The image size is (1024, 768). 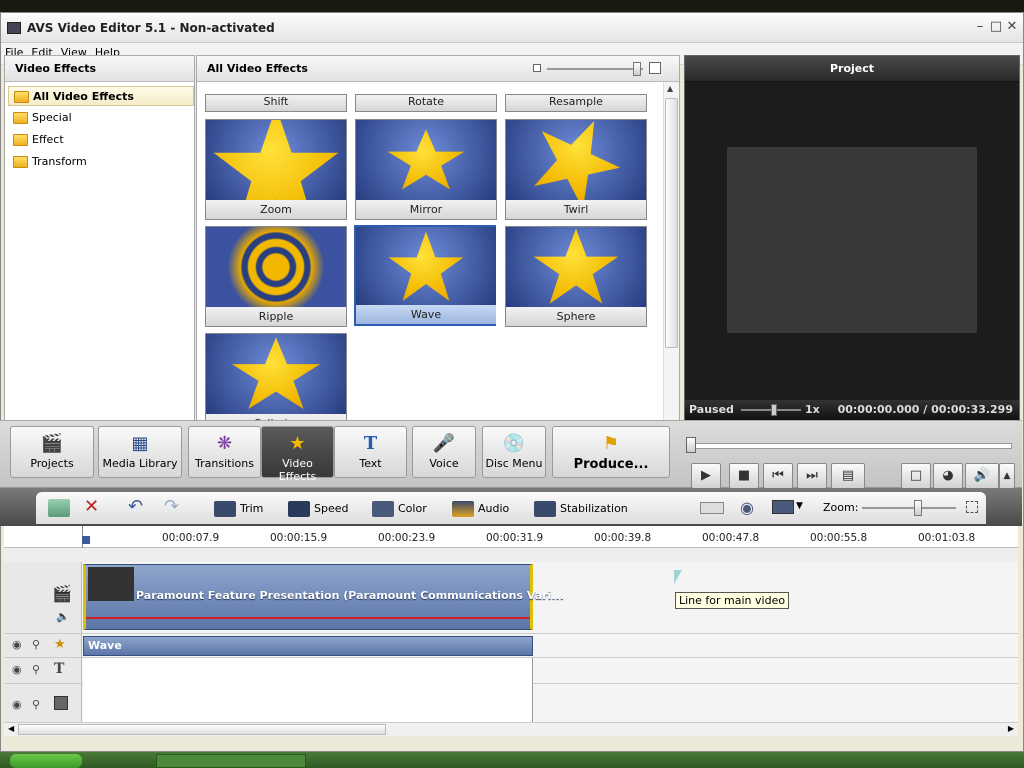 What do you see at coordinates (370, 452) in the screenshot?
I see `text-button: T Text` at bounding box center [370, 452].